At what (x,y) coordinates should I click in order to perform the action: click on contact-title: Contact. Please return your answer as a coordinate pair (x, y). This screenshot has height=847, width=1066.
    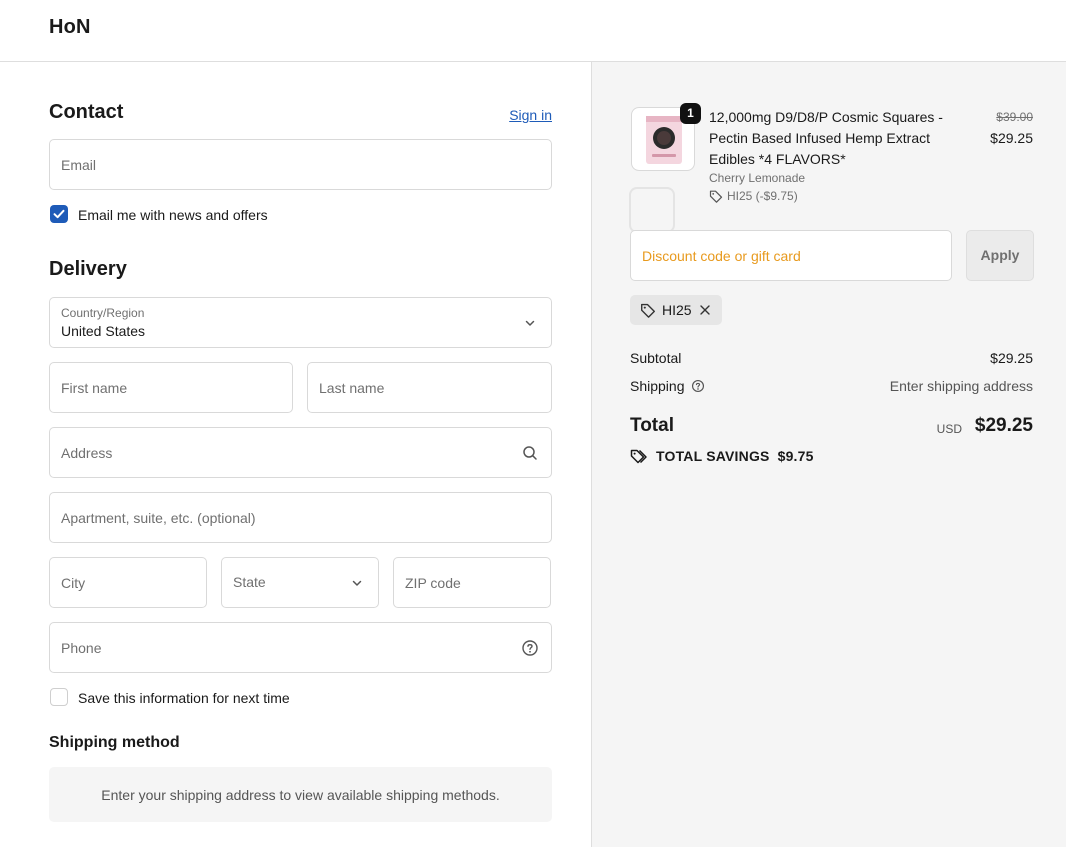
    Looking at the image, I should click on (86, 112).